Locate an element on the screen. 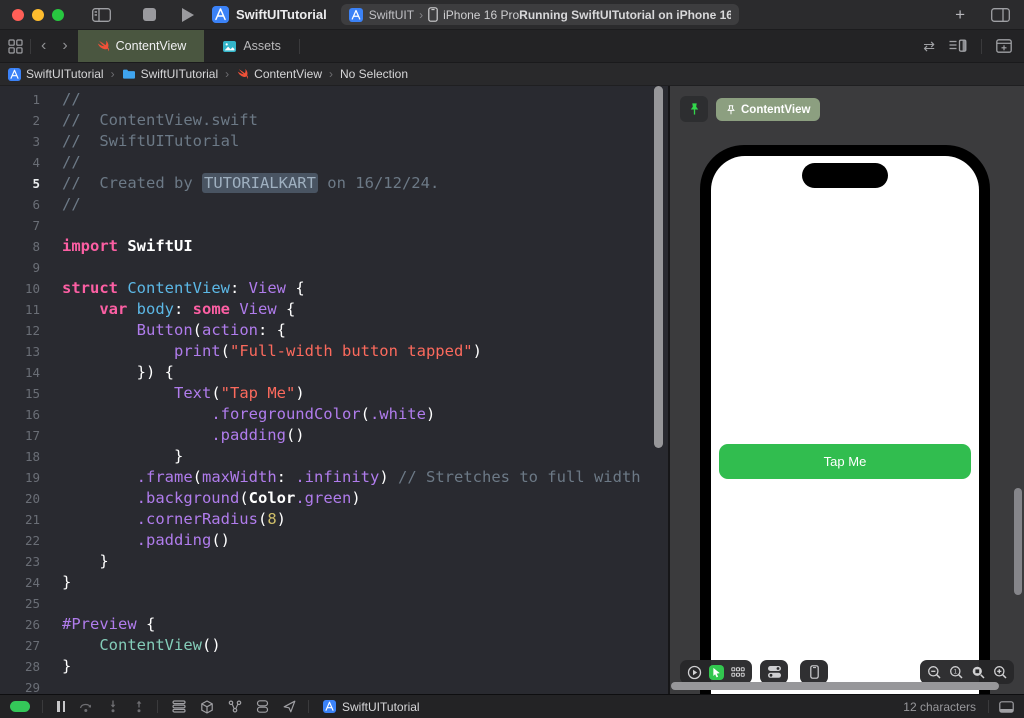  code-line: 11 var body: some View { is located at coordinates (334, 309).